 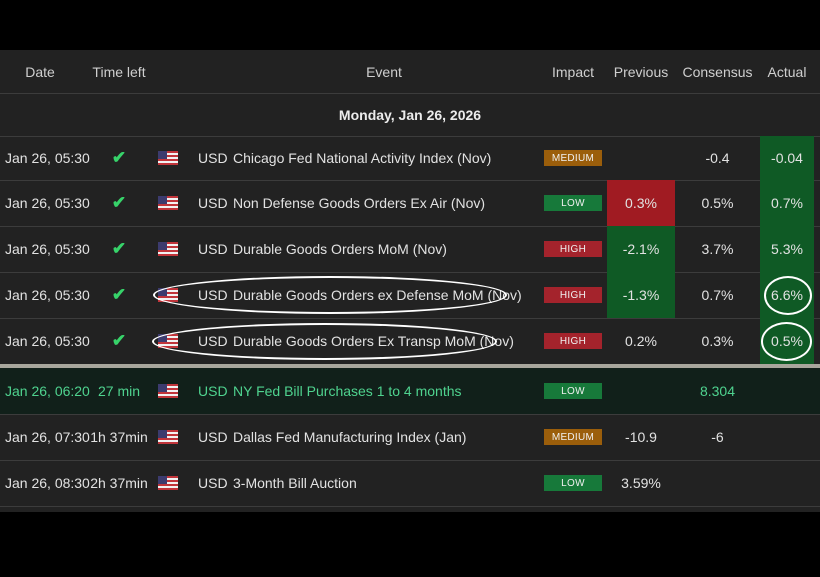 What do you see at coordinates (384, 71) in the screenshot?
I see `column-event: Event` at bounding box center [384, 71].